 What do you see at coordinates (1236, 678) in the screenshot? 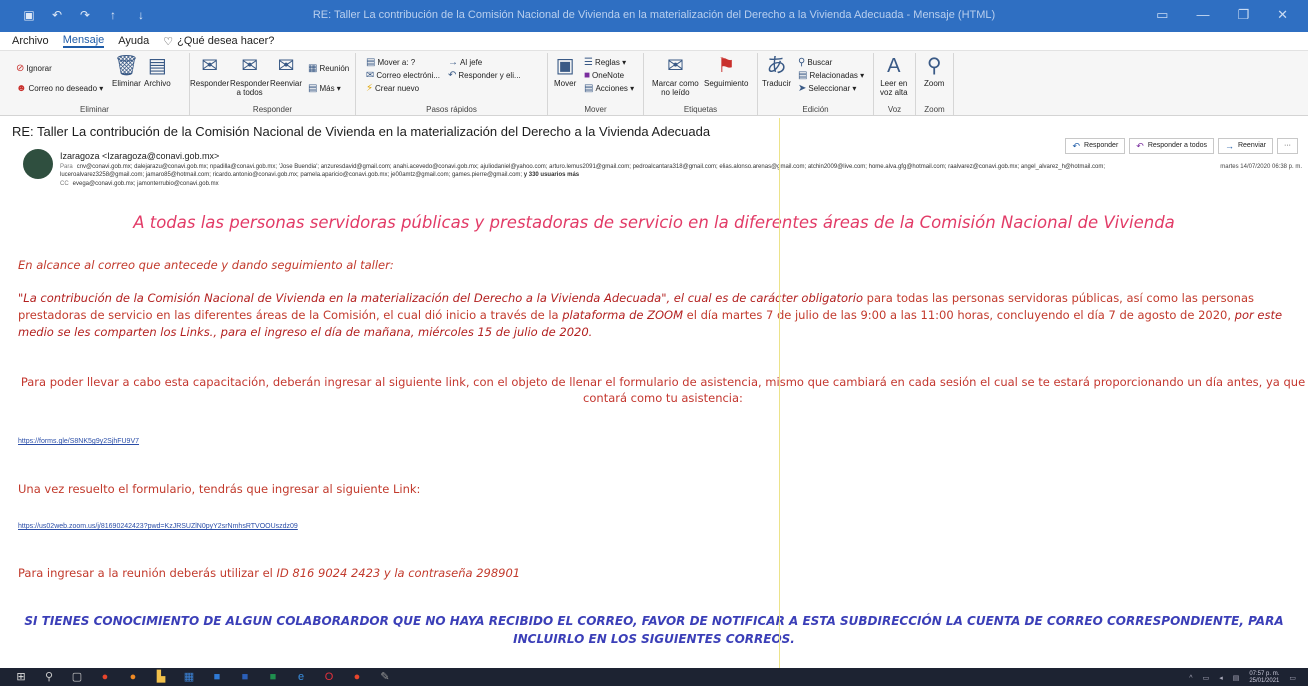
I see `keyboard-icon: ▤` at bounding box center [1236, 678].